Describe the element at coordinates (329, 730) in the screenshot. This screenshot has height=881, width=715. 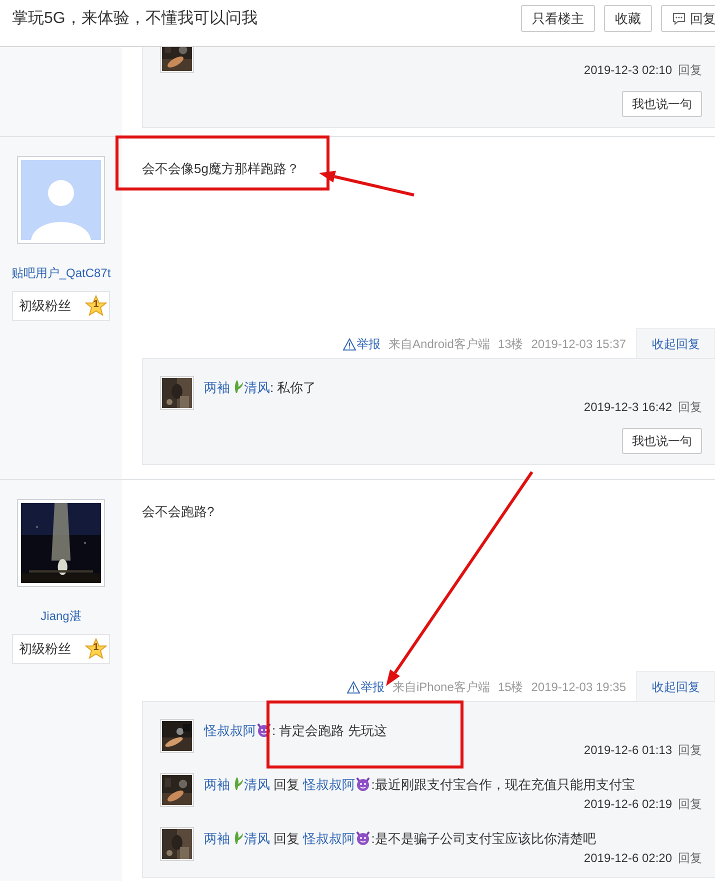
I see `reply-text: : 肯定会跑路 先玩这` at that location.